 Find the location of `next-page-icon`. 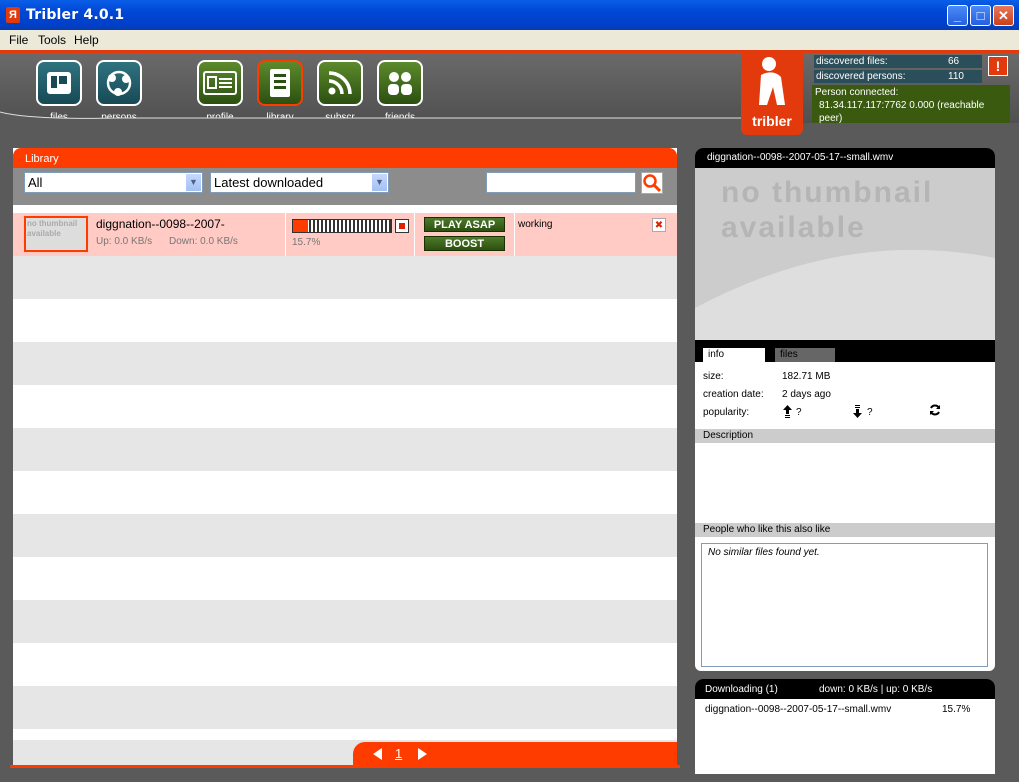

next-page-icon is located at coordinates (422, 754).